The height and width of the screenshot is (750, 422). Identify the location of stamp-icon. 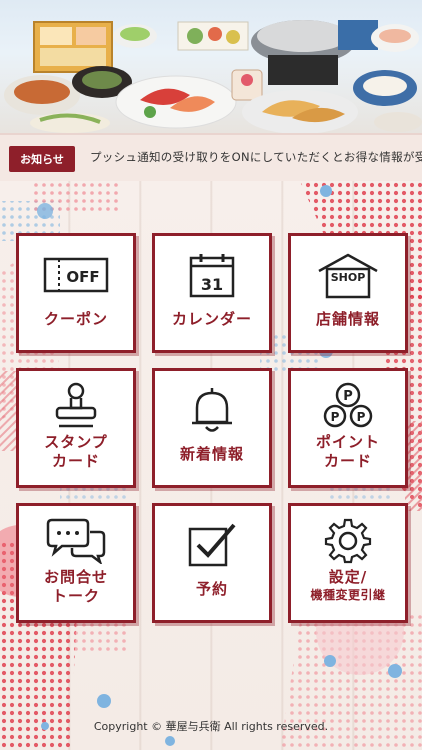
(76, 405).